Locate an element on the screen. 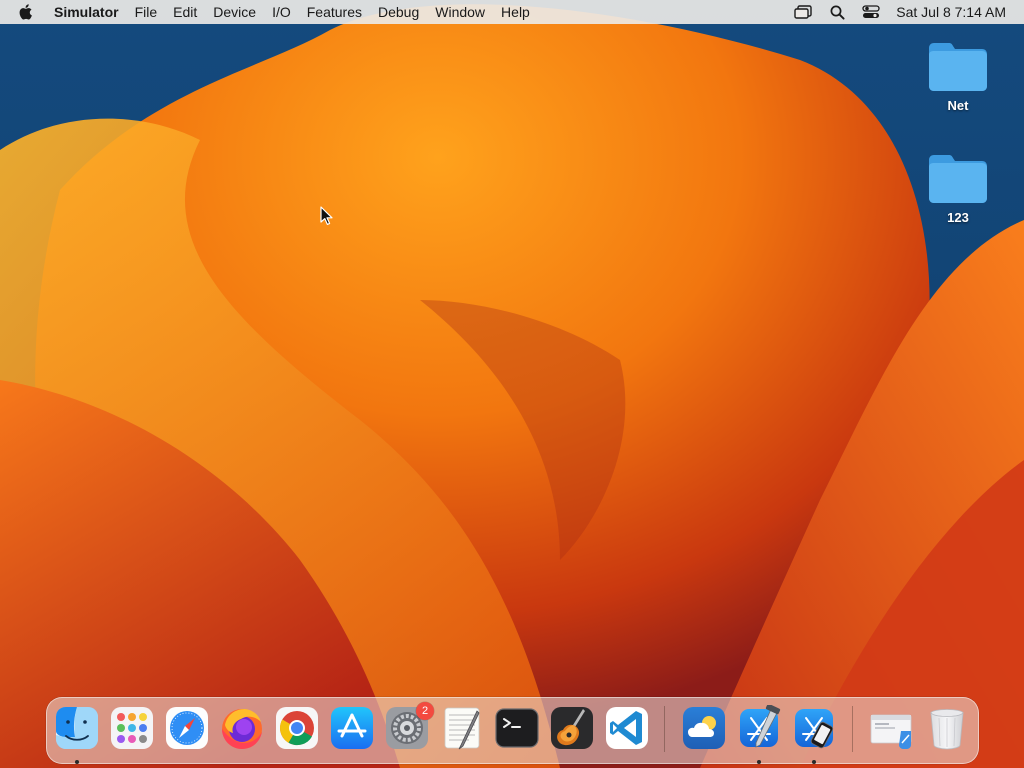 The image size is (1024, 768). weather-icon is located at coordinates (704, 728).